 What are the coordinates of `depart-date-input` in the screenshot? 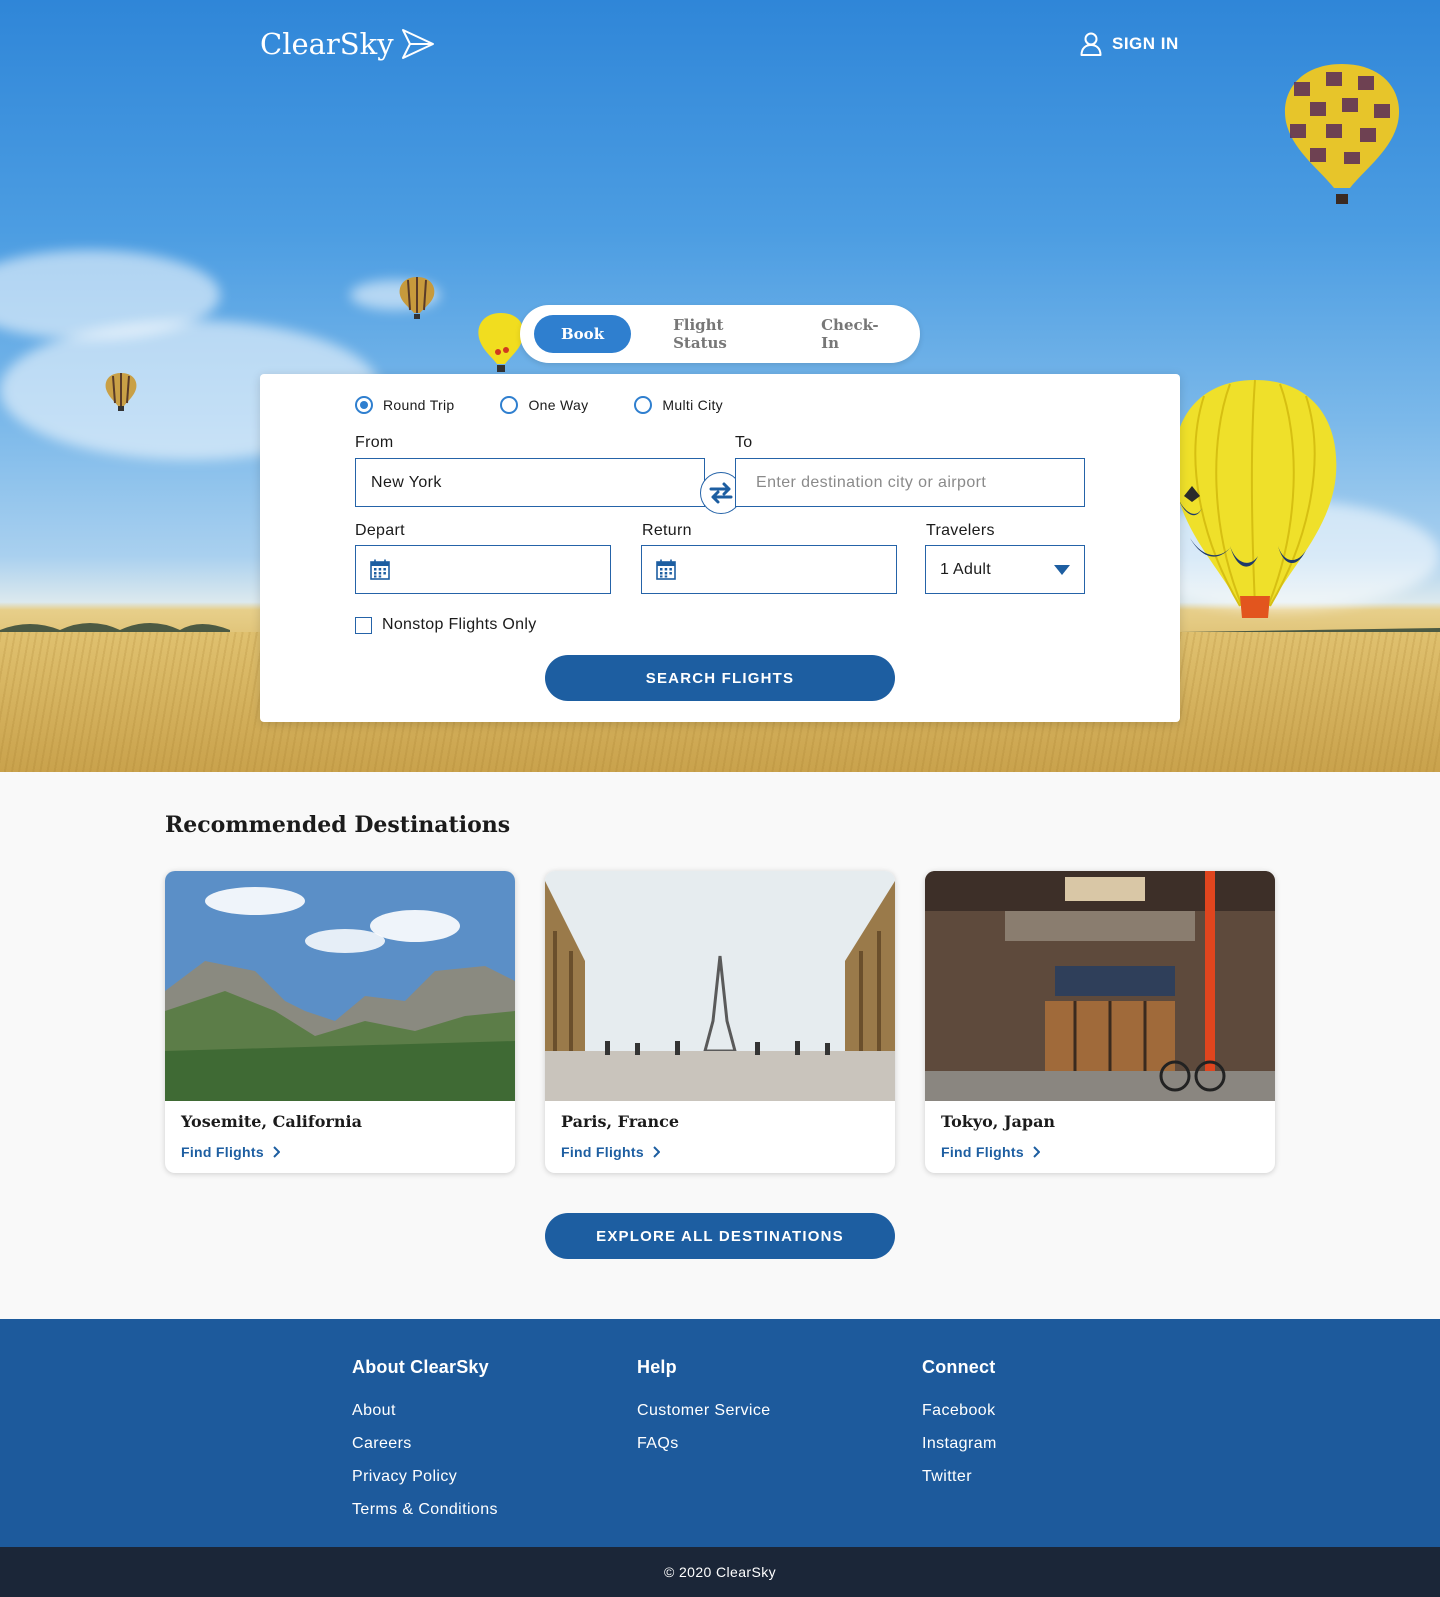 It's located at (483, 569).